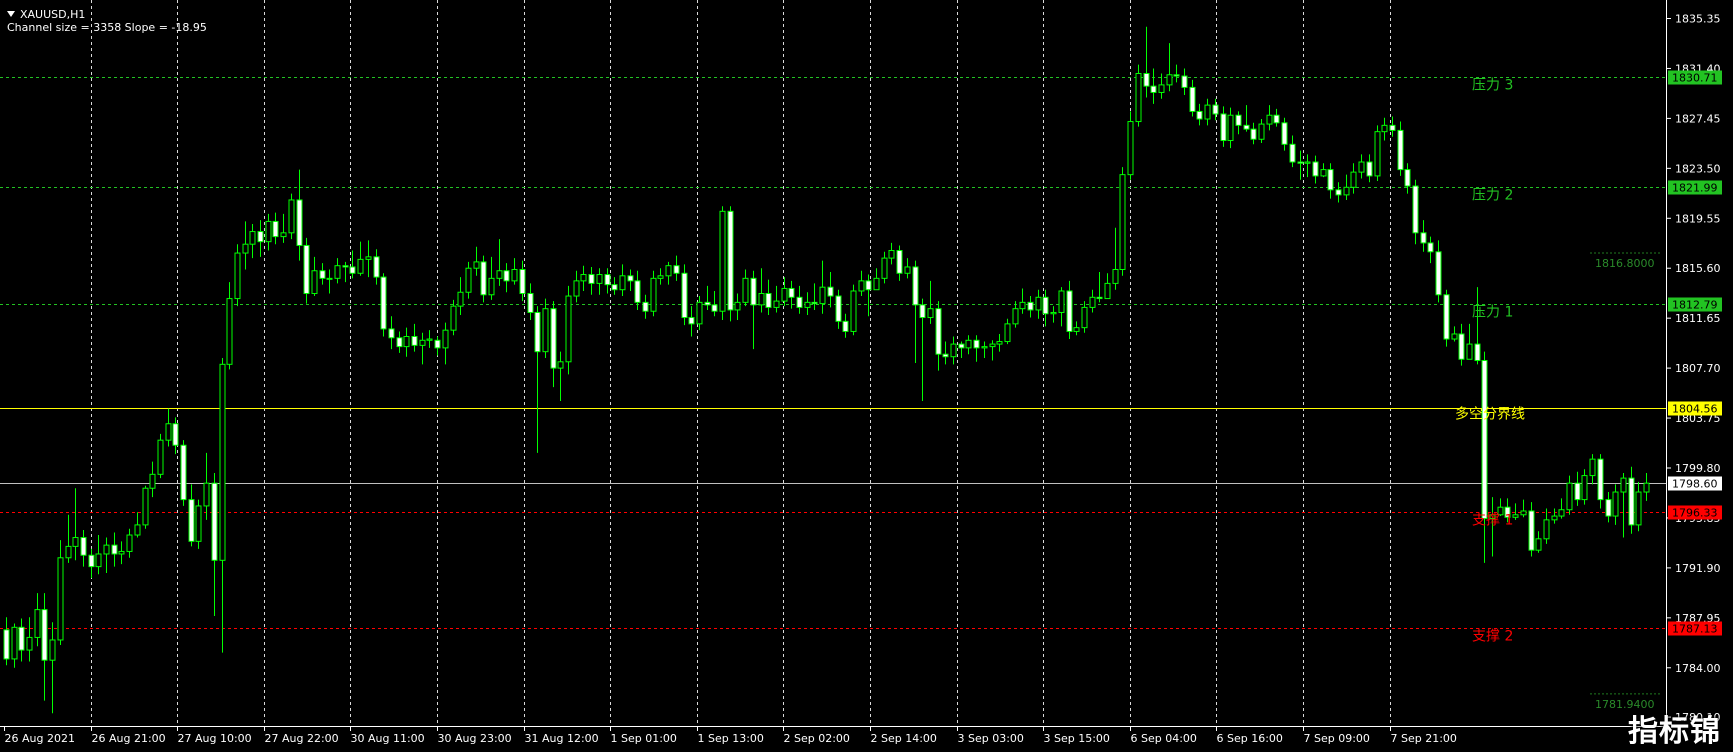  What do you see at coordinates (1424, 738) in the screenshot?
I see `time-tick-label: 7 Sep 21:00` at bounding box center [1424, 738].